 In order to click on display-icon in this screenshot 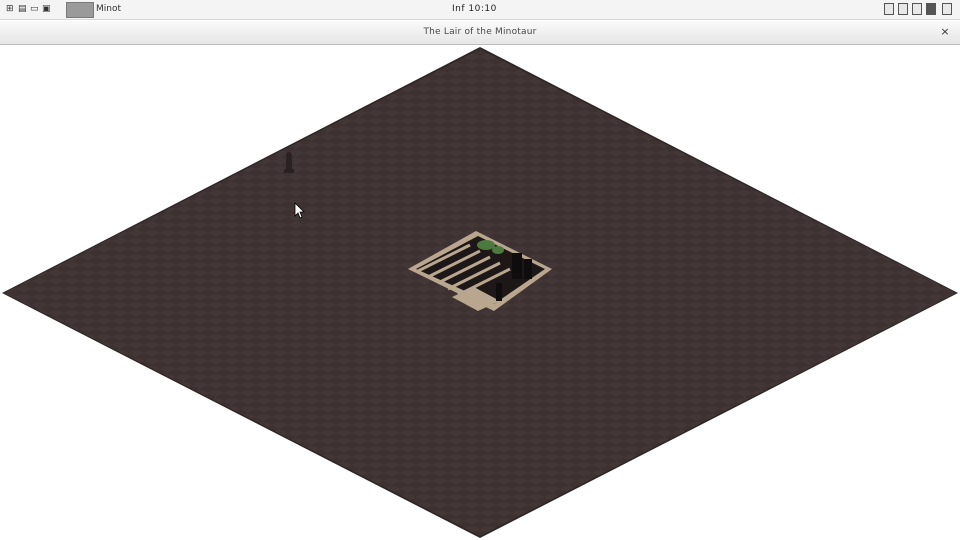, I will do `click(917, 9)`.